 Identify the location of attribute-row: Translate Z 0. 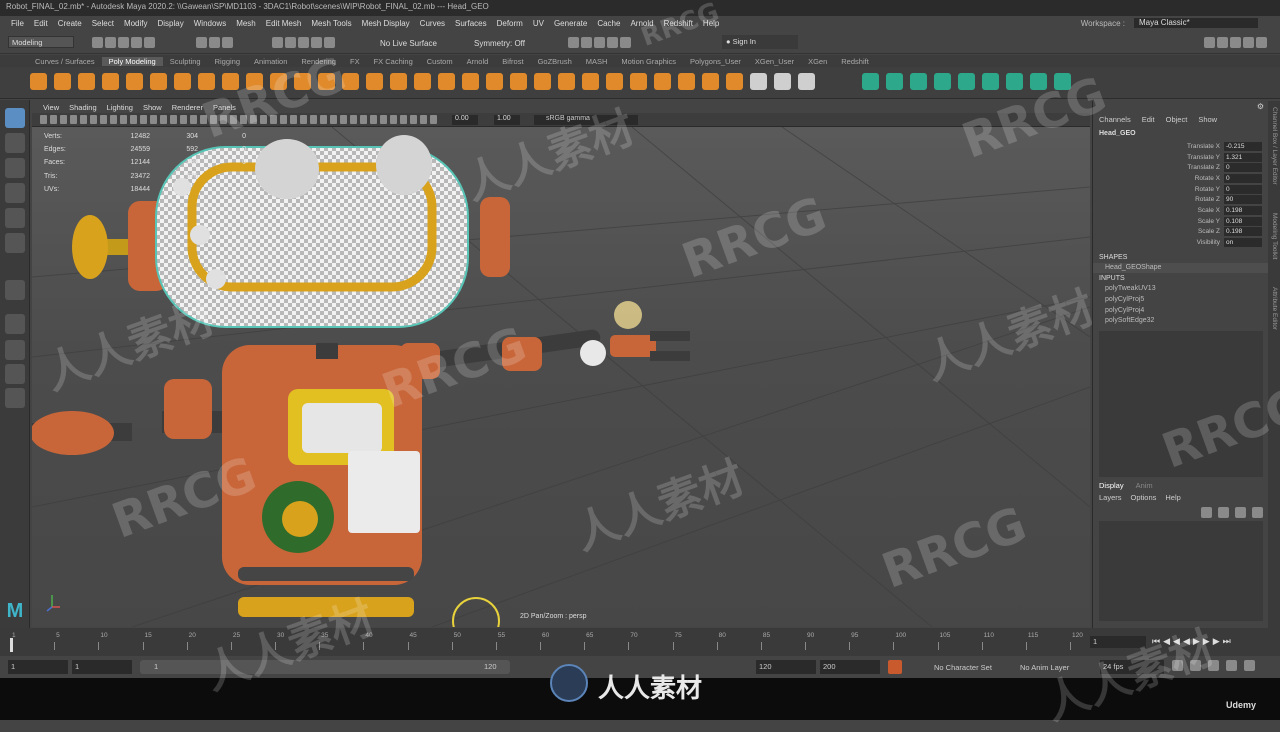
(1180, 167).